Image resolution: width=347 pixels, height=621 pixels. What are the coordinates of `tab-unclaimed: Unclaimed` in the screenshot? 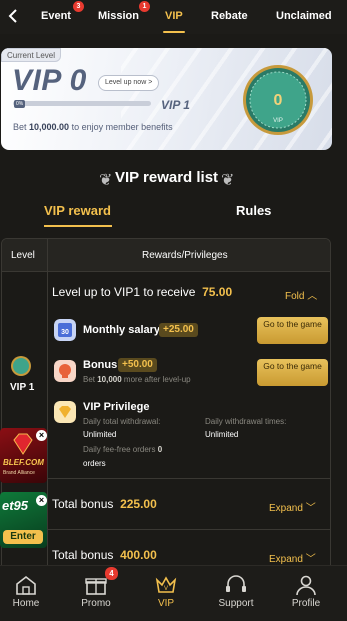 It's located at (304, 16).